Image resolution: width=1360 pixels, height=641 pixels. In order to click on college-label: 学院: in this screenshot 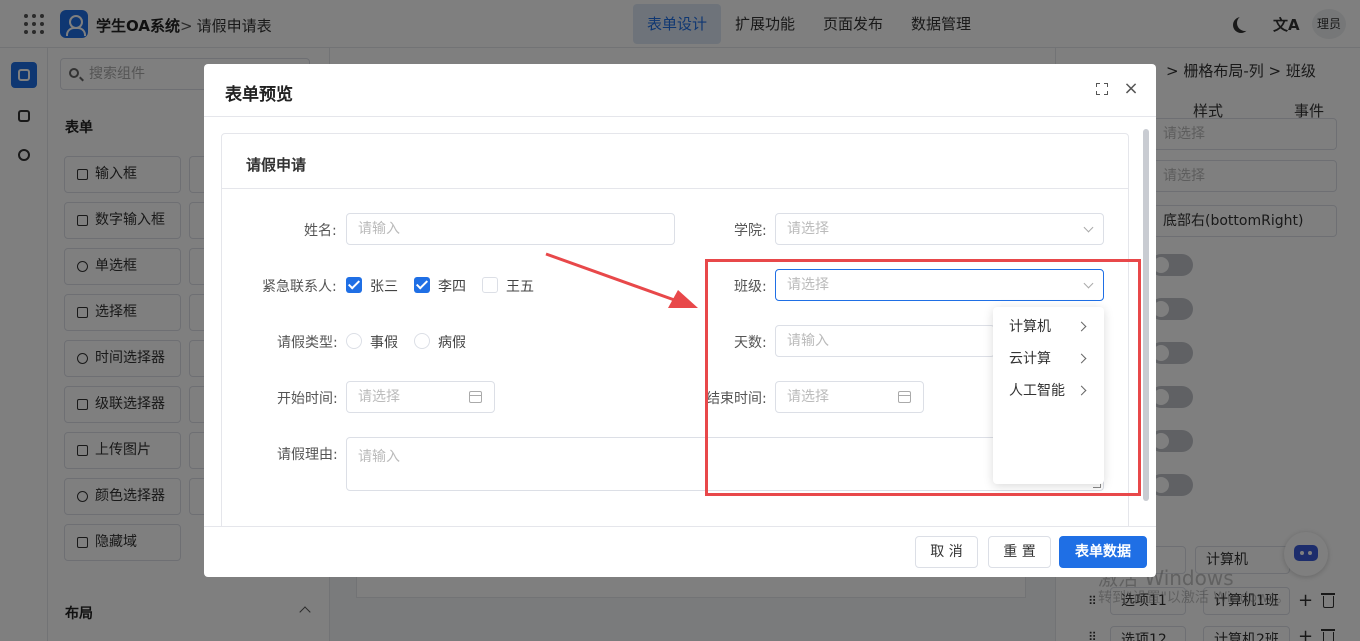, I will do `click(750, 231)`.